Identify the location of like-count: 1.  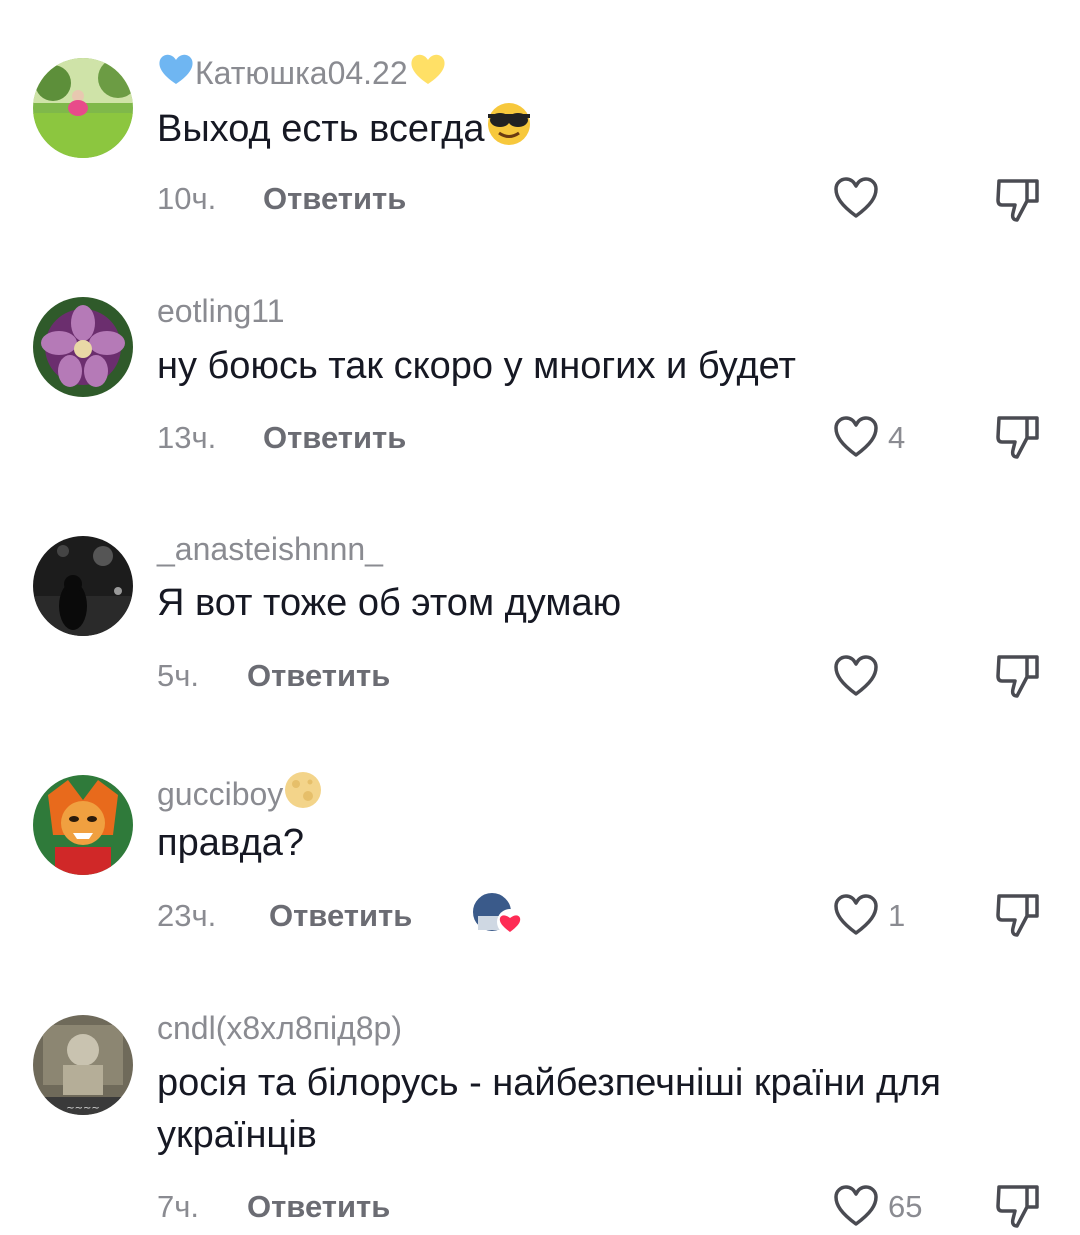
(897, 915).